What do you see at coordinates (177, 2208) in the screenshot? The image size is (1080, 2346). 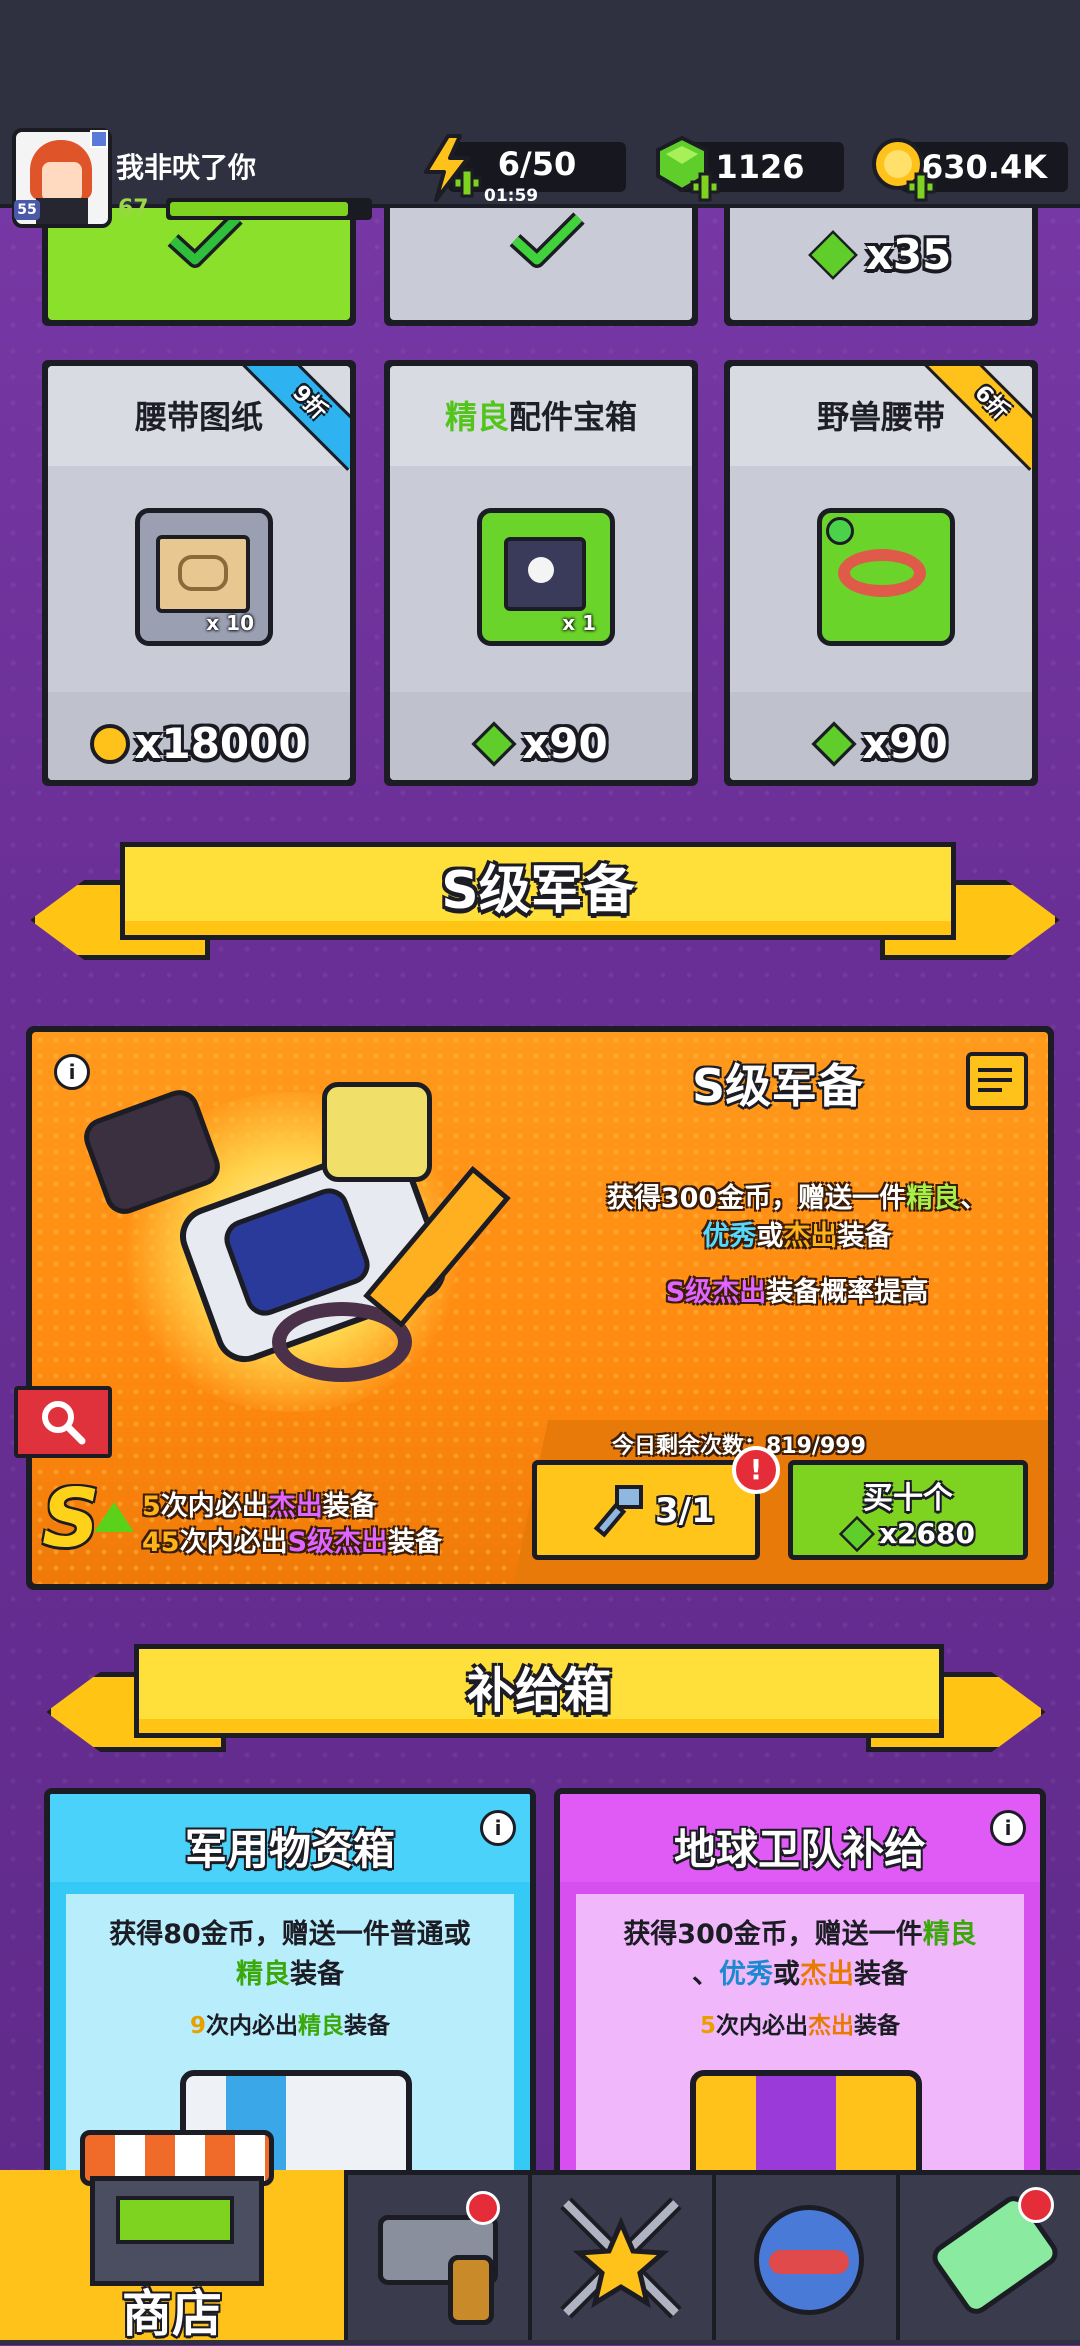 I see `shop-icon` at bounding box center [177, 2208].